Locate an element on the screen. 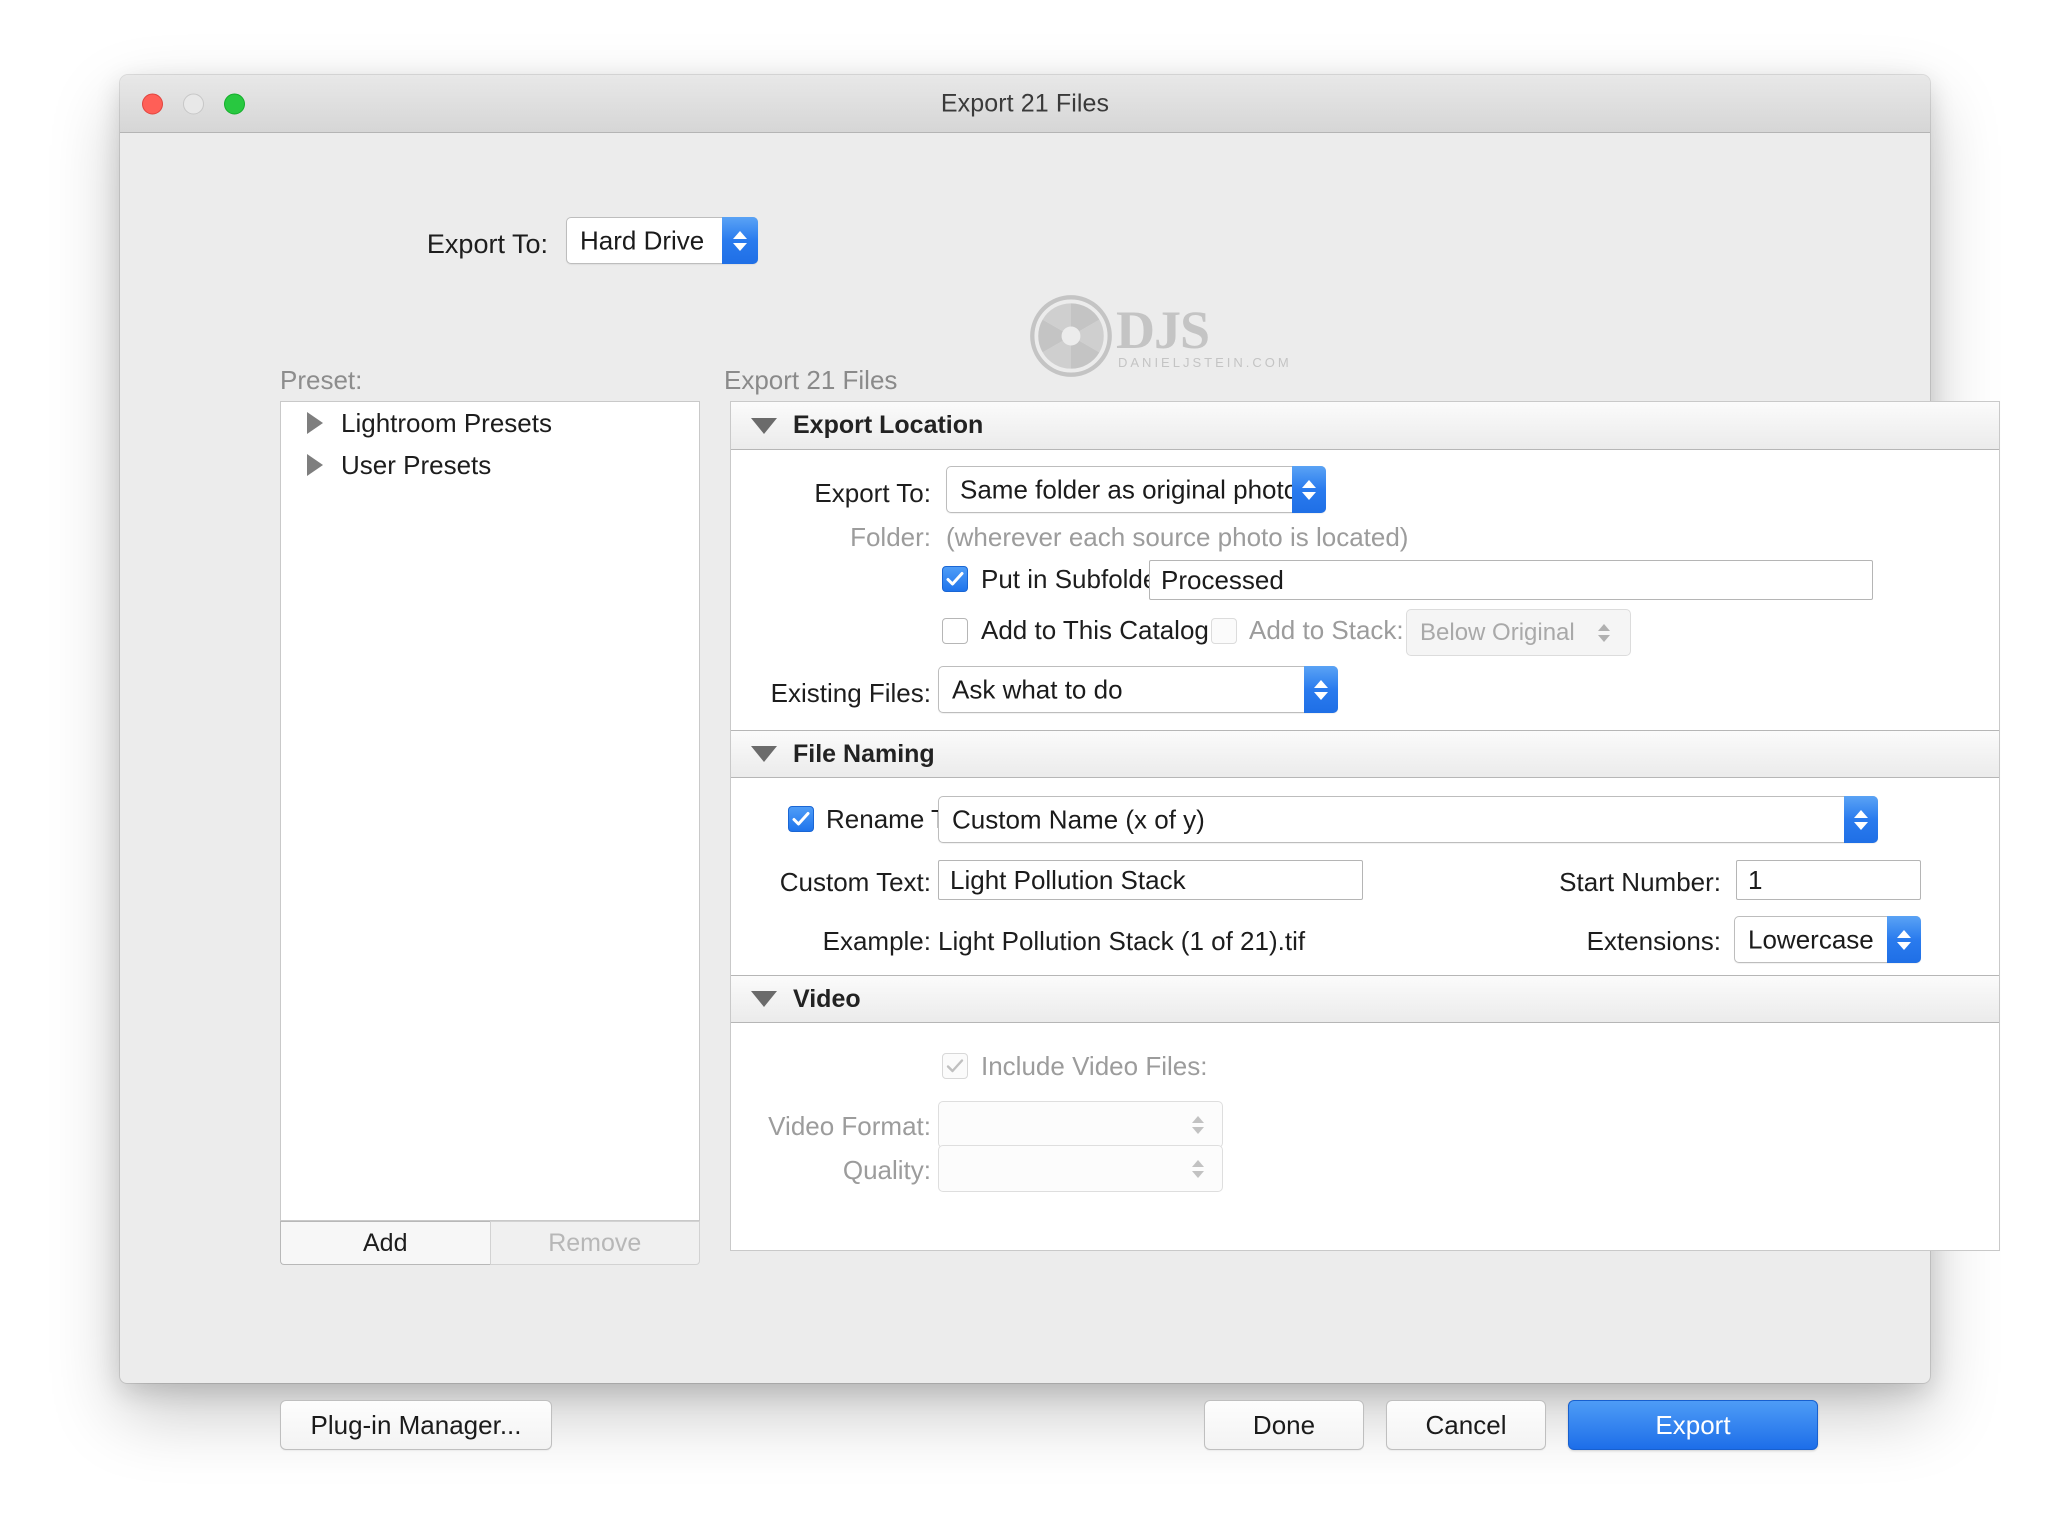 The width and height of the screenshot is (2048, 1531). include-video-label: Include Video Files: is located at coordinates (1094, 1066).